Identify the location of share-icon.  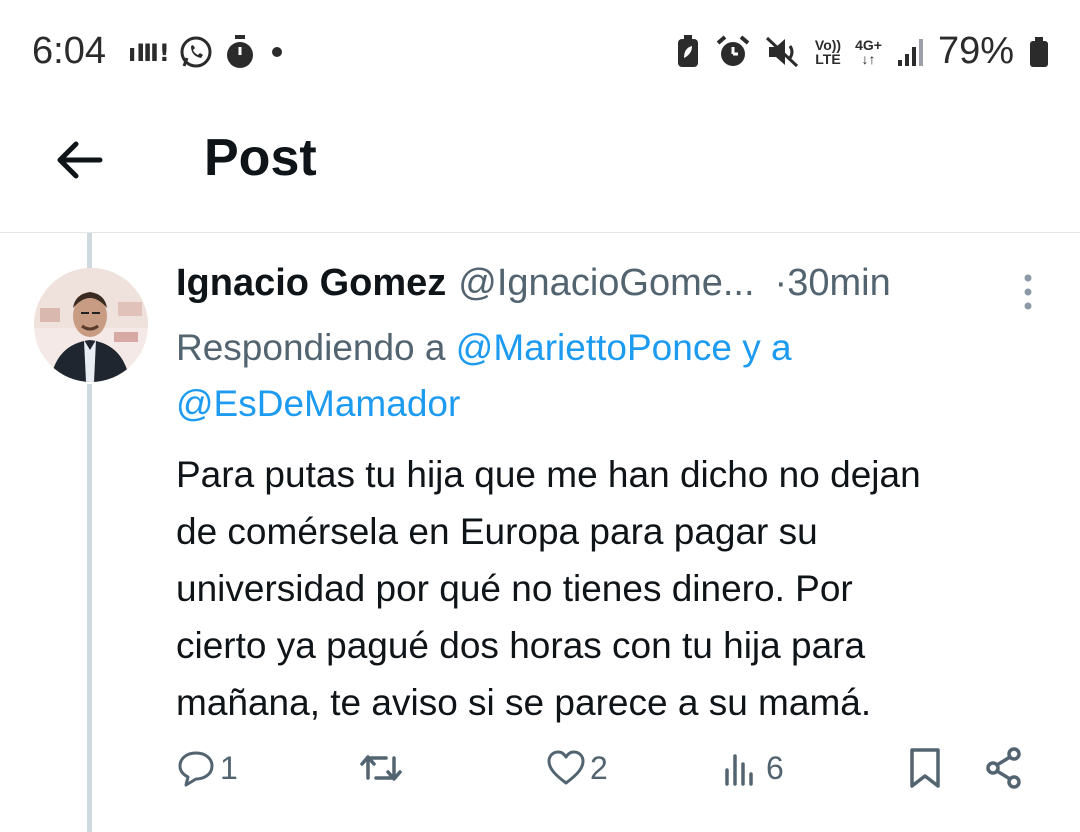
(1003, 768).